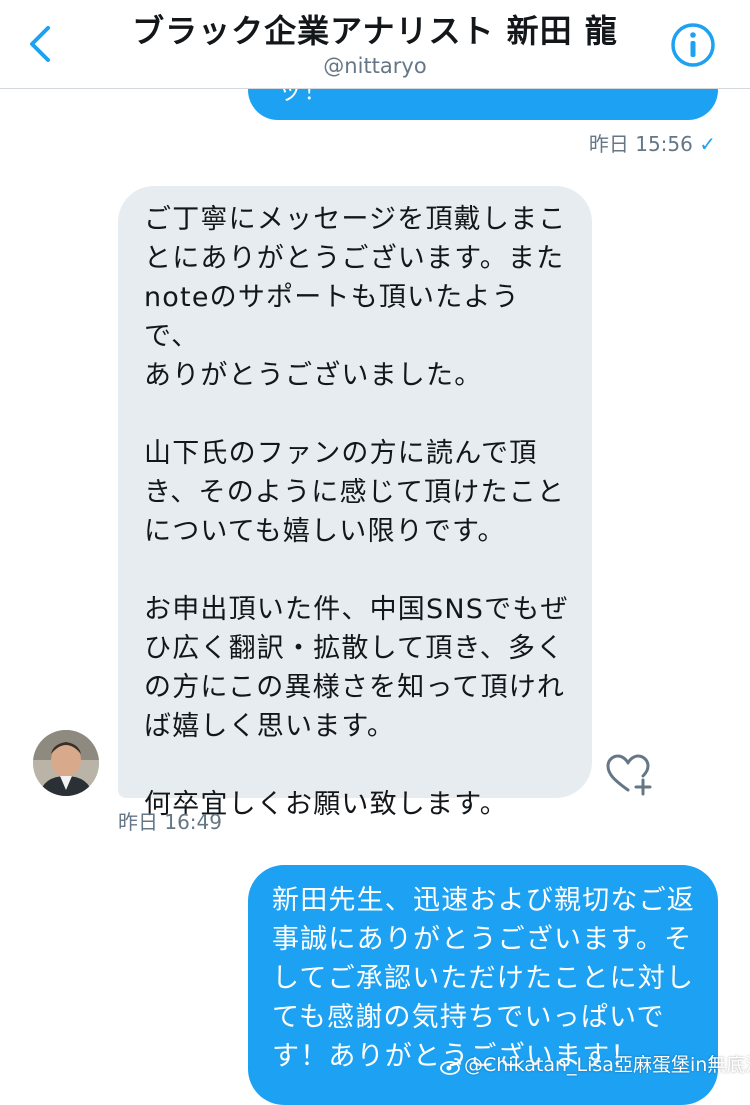  What do you see at coordinates (640, 144) in the screenshot?
I see `timestamp-text: 昨日 15:56` at bounding box center [640, 144].